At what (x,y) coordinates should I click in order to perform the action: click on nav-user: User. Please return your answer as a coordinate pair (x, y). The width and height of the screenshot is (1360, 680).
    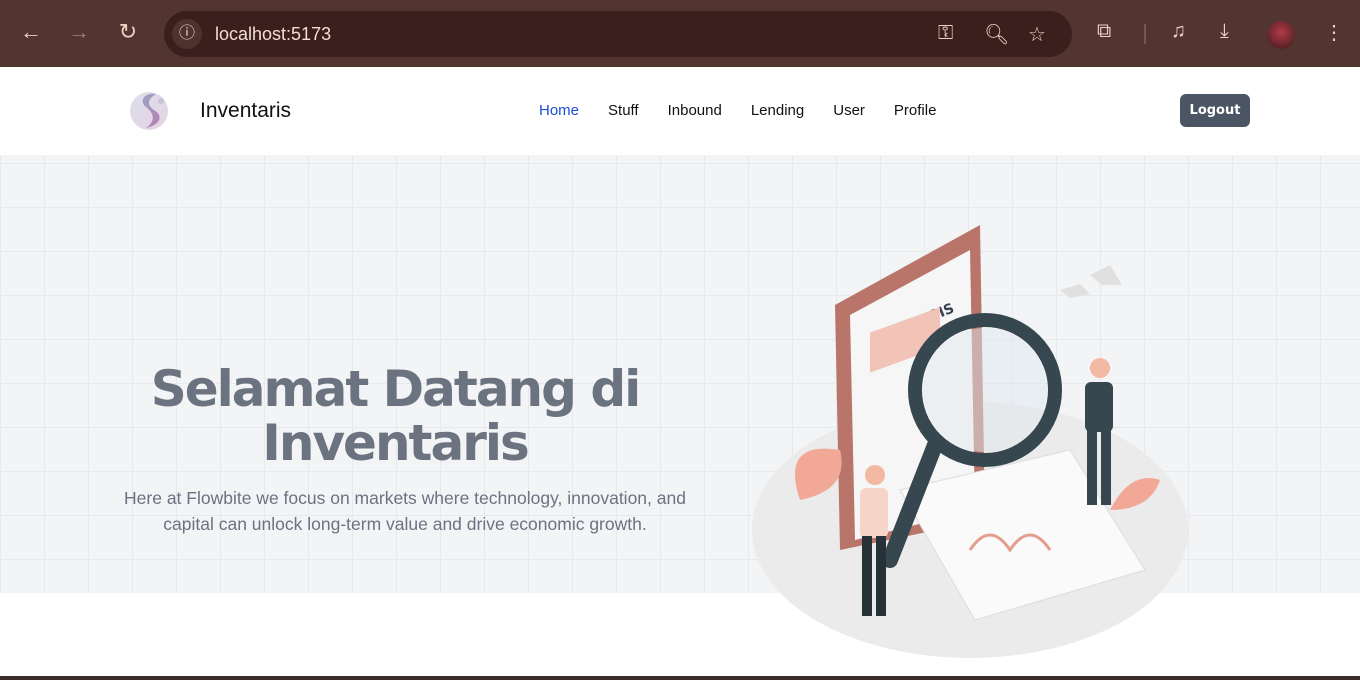
    Looking at the image, I should click on (849, 110).